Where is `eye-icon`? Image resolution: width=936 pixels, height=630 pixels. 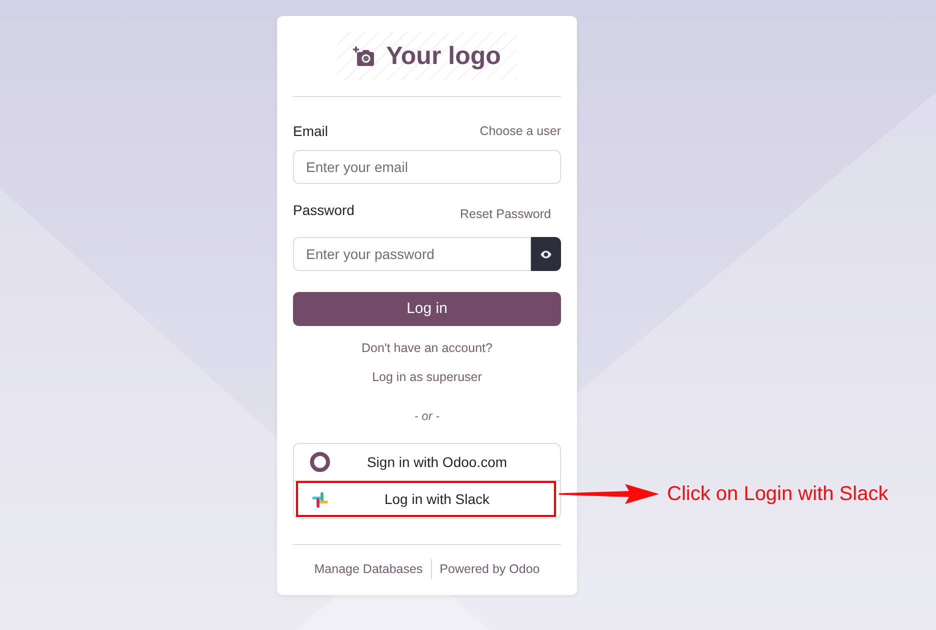
eye-icon is located at coordinates (546, 254).